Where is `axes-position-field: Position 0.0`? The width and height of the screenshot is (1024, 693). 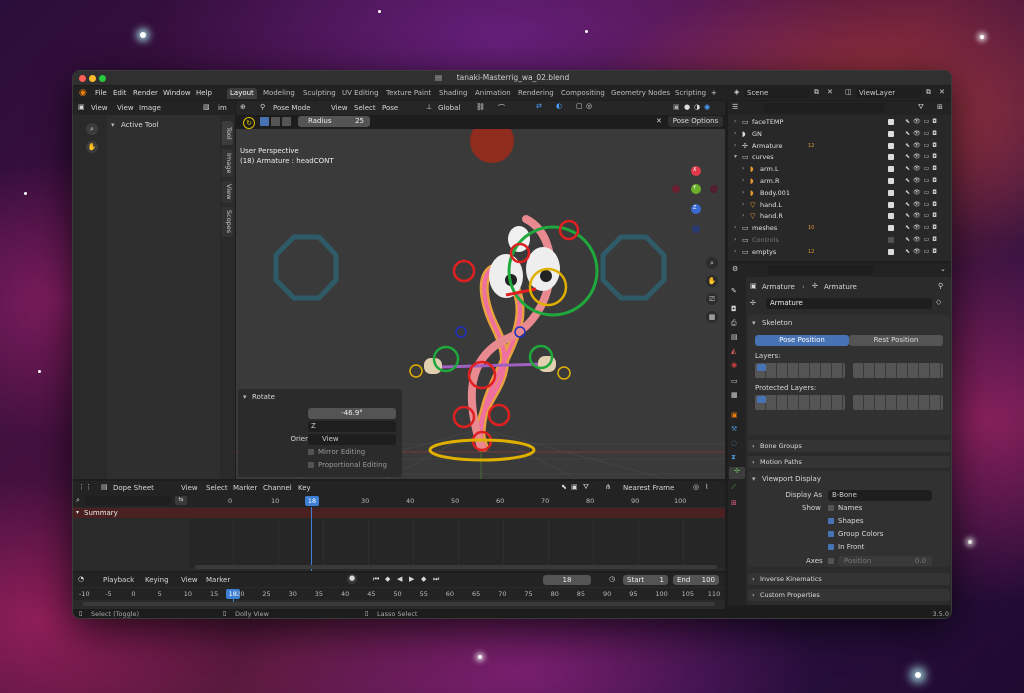
axes-position-field: Position 0.0 is located at coordinates (885, 561).